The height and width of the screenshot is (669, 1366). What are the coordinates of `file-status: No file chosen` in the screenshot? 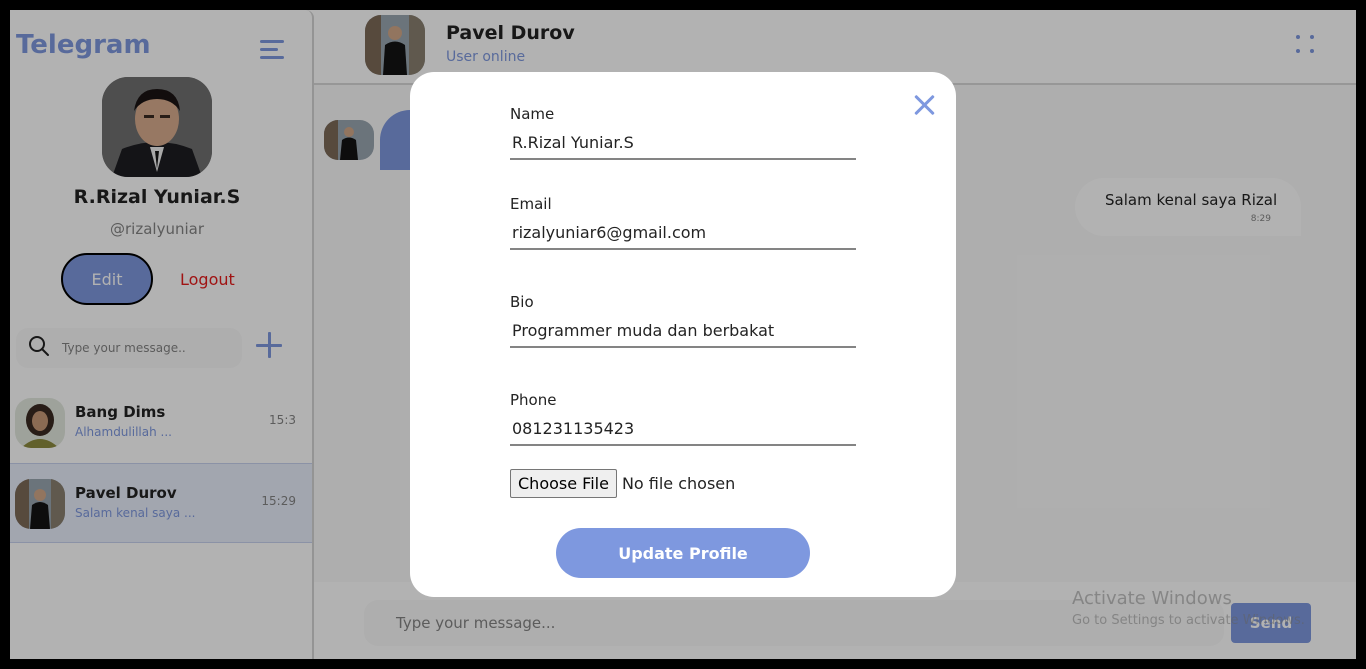 It's located at (678, 483).